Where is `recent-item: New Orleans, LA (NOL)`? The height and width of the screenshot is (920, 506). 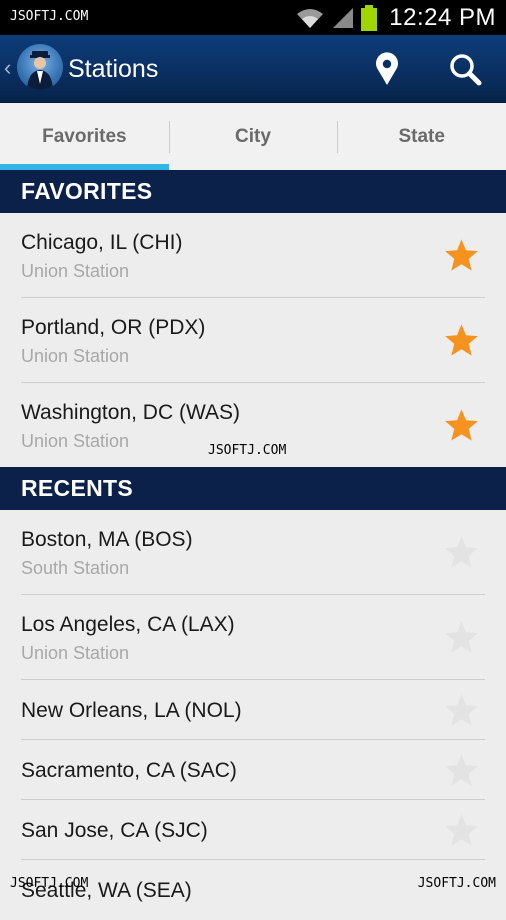 recent-item: New Orleans, LA (NOL) is located at coordinates (253, 710).